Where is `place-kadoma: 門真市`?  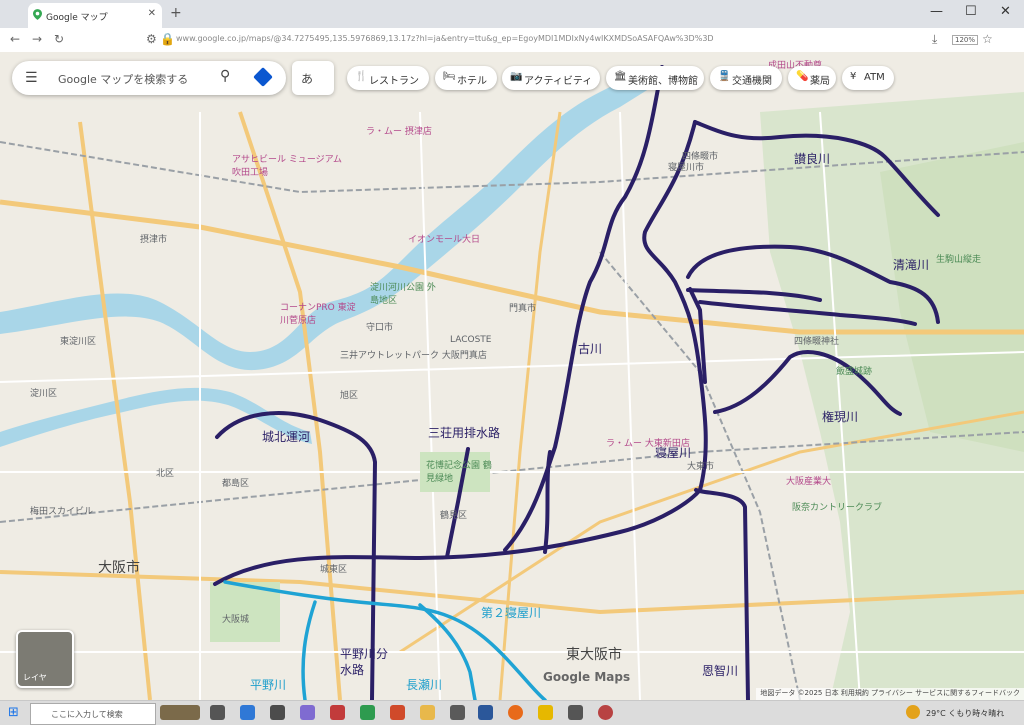
place-kadoma: 門真市 is located at coordinates (523, 309).